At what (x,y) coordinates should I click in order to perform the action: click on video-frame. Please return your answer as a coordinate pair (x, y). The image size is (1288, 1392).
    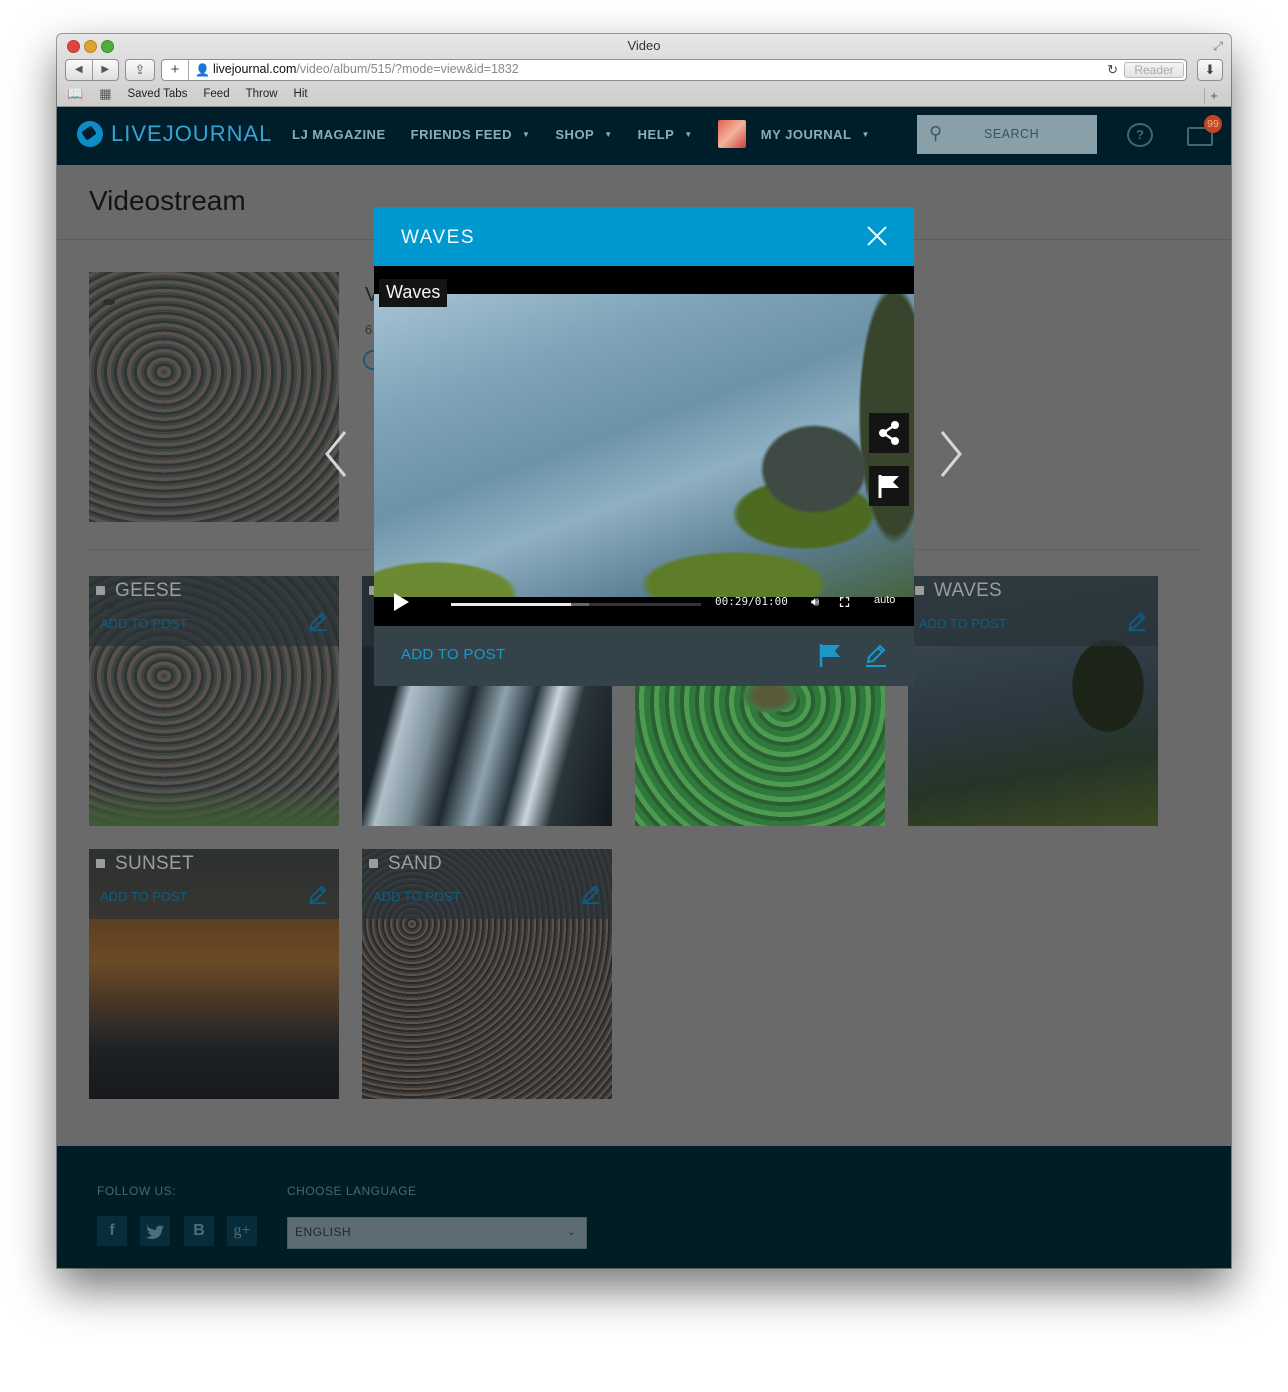
    Looking at the image, I should click on (644, 445).